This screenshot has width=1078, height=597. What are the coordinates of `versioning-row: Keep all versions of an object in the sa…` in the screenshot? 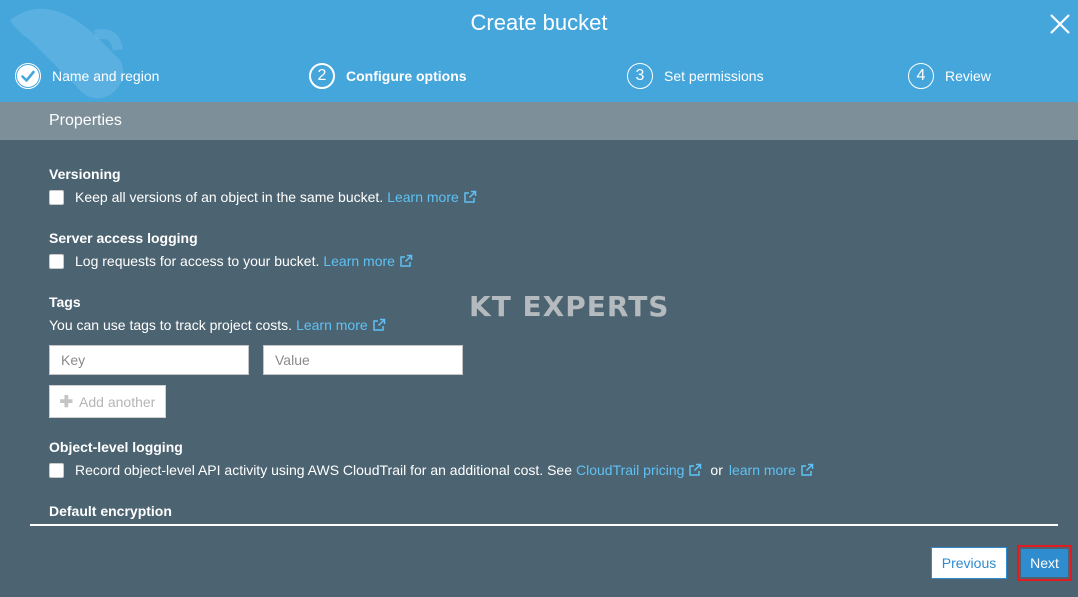 It's located at (263, 197).